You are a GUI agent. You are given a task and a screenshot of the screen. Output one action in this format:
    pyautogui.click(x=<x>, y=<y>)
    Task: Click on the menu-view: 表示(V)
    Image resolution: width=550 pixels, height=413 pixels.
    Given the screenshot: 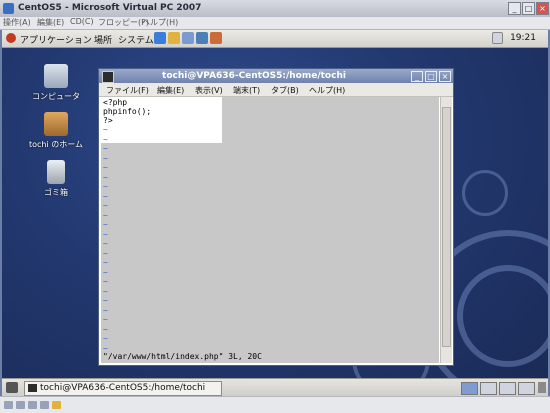 What is the action you would take?
    pyautogui.click(x=209, y=90)
    